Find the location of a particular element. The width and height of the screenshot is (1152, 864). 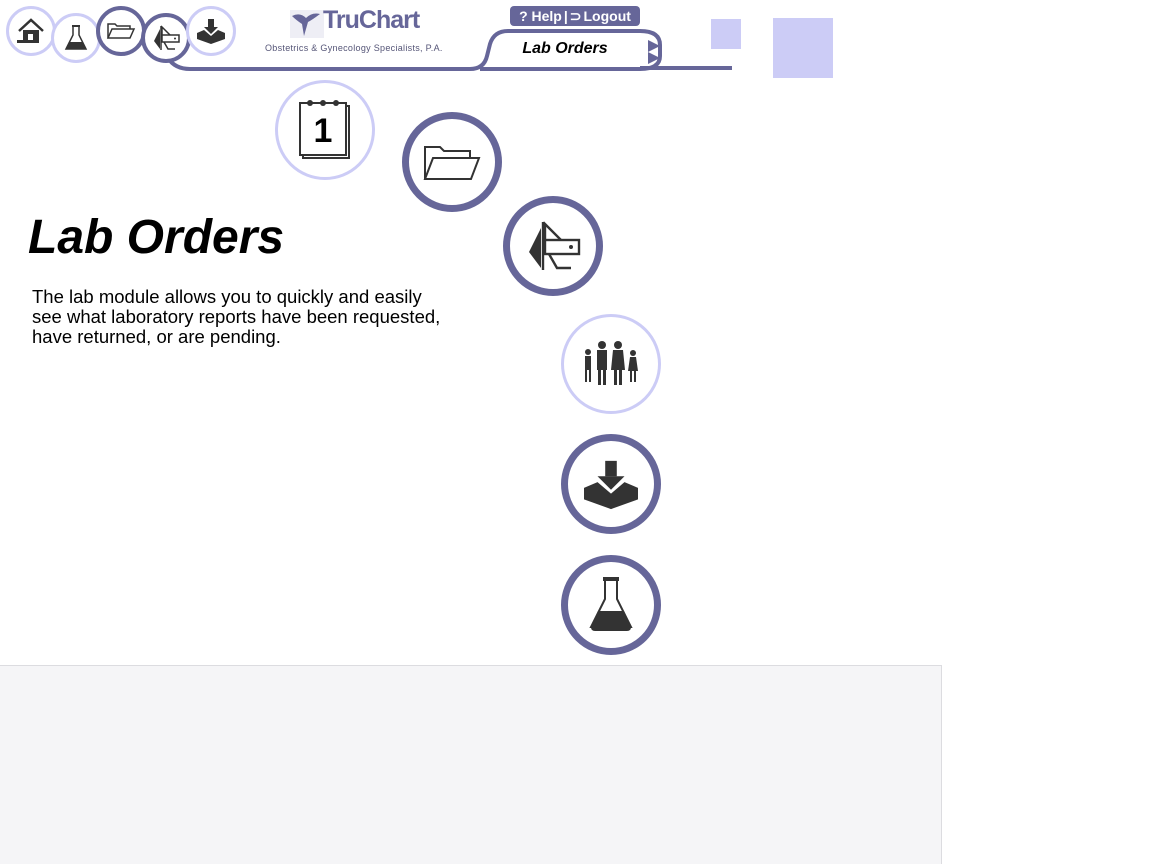

page-title: Lab Orders is located at coordinates (156, 237).